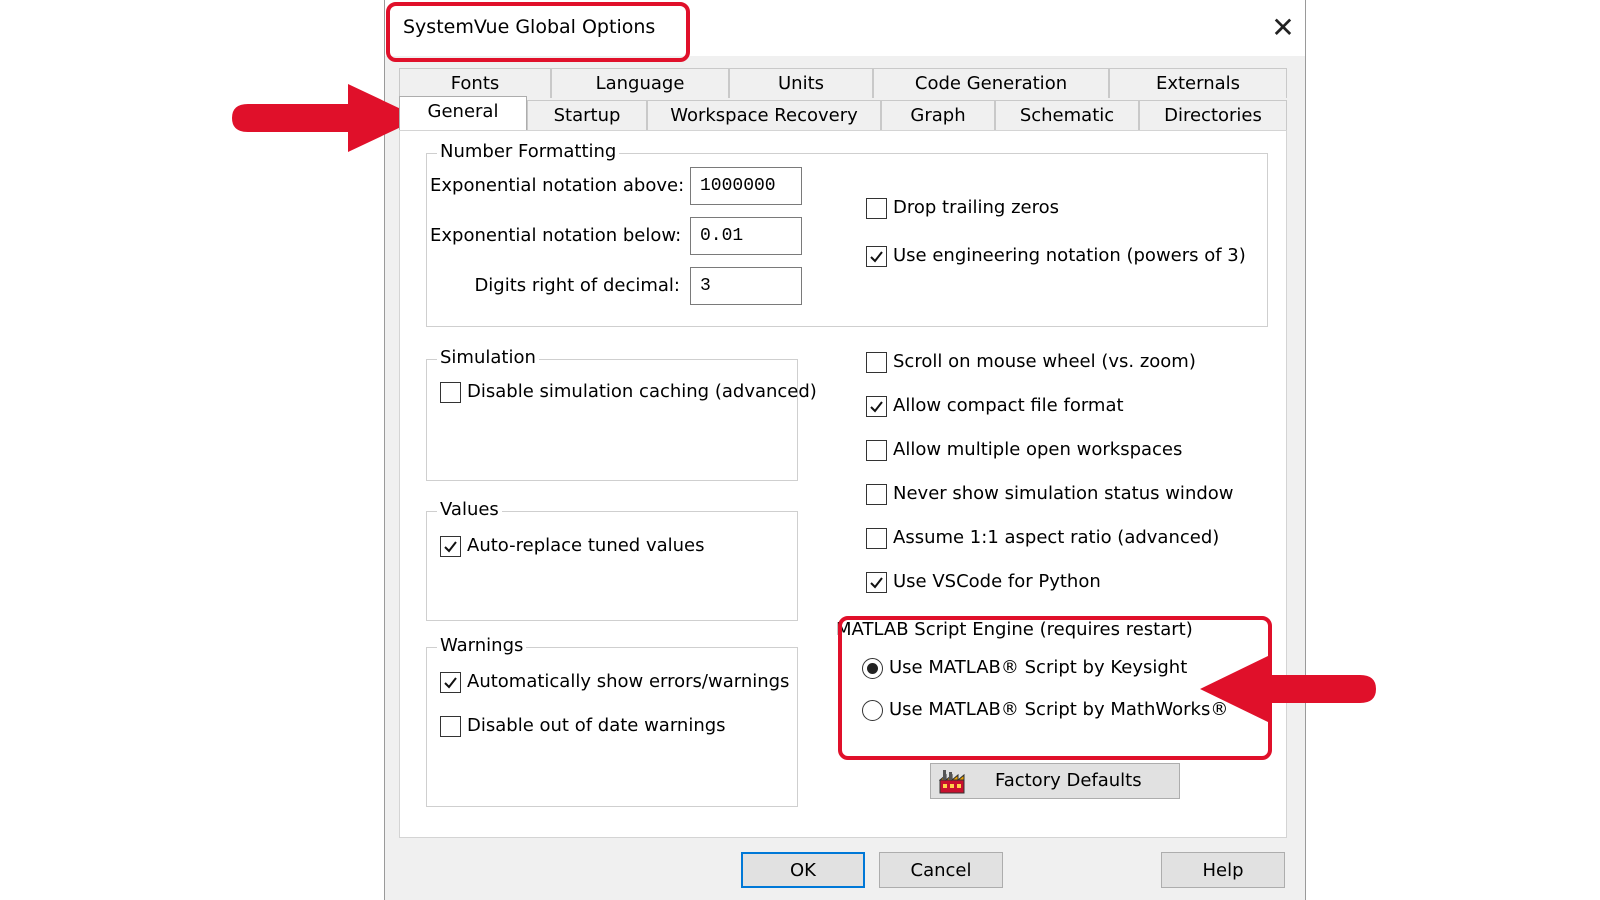  I want to click on disable-caching-label: Disable simulation caching (advanced), so click(642, 391).